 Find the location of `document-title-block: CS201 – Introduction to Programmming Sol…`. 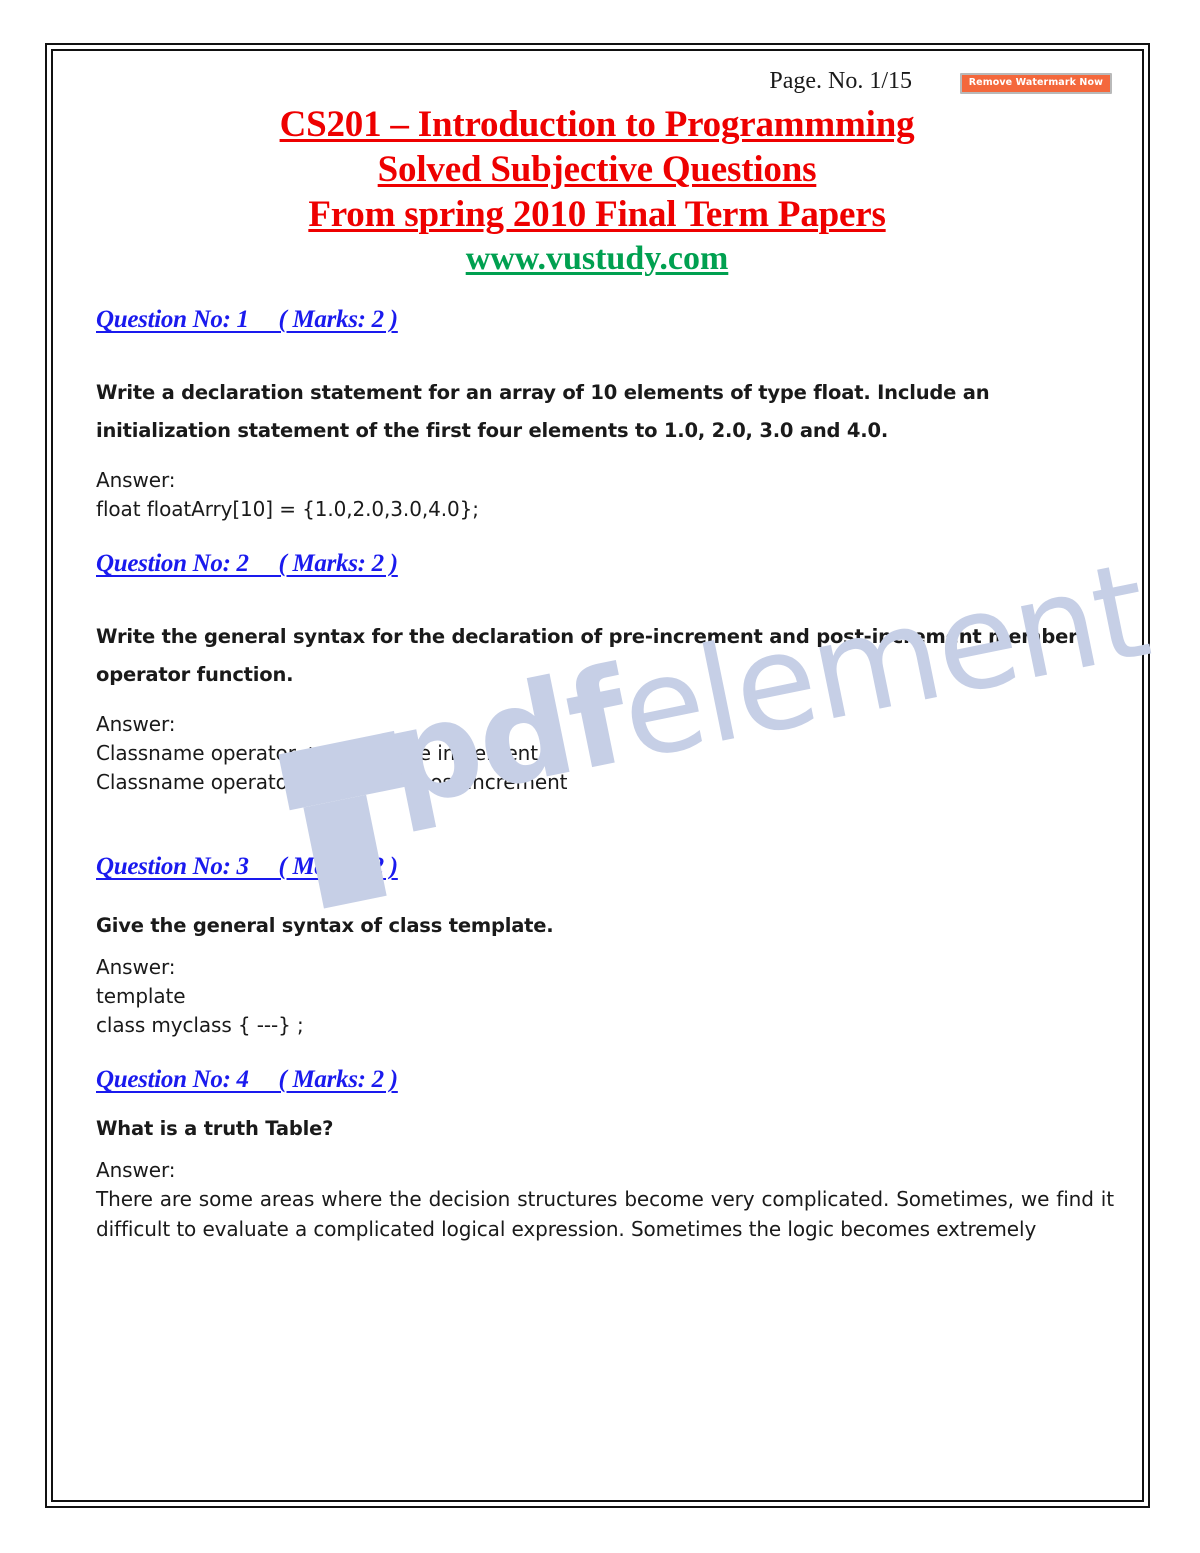

document-title-block: CS201 – Introduction to Programmming Sol… is located at coordinates (597, 191).